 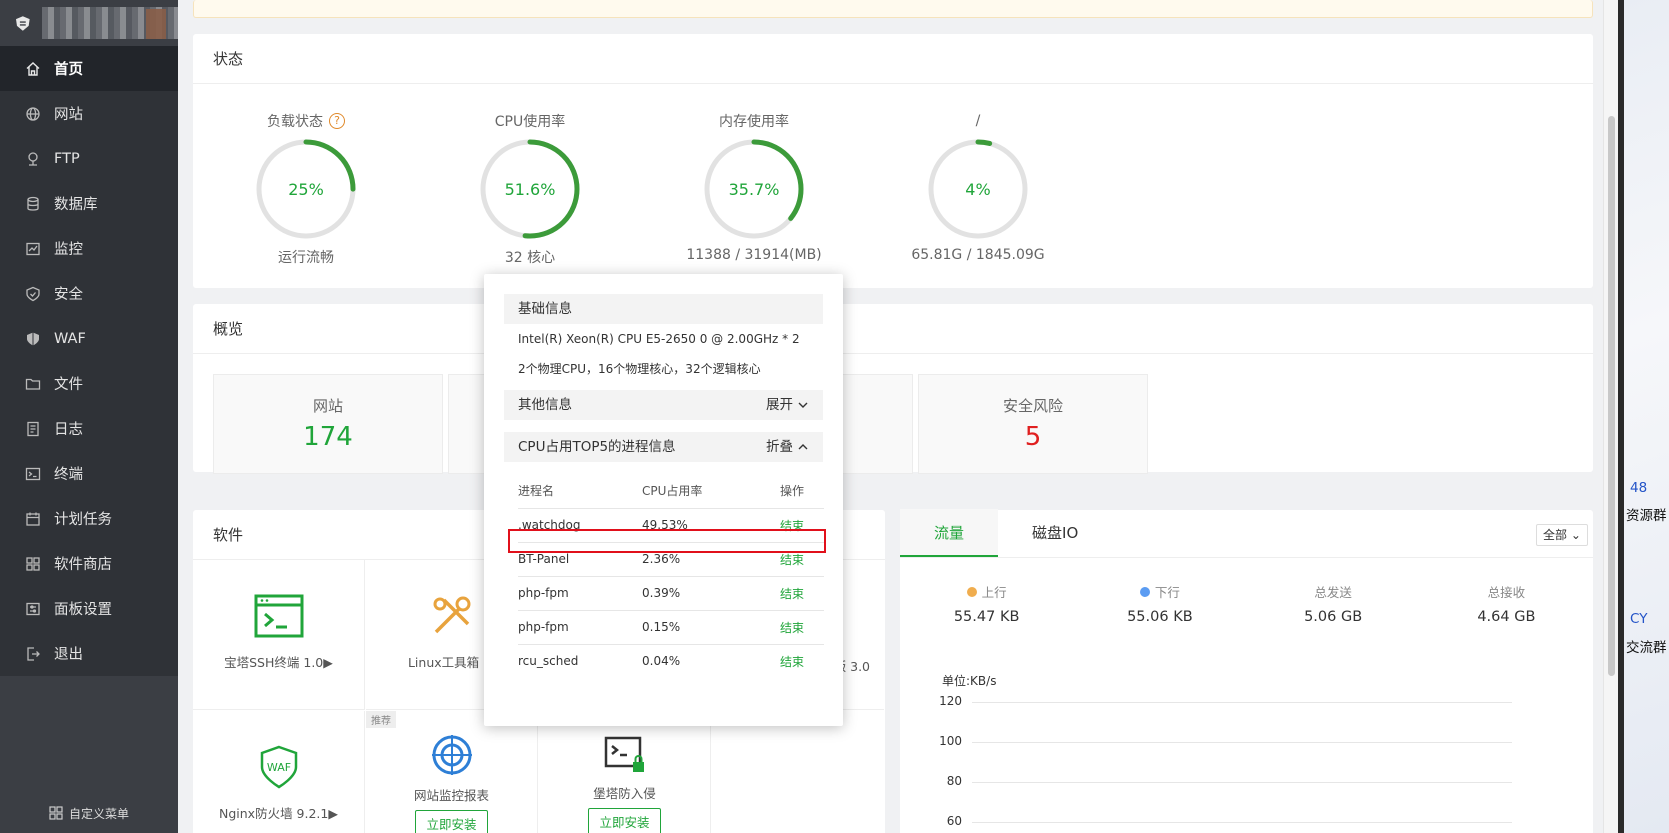 I want to click on stat-label: 上行, so click(x=994, y=592).